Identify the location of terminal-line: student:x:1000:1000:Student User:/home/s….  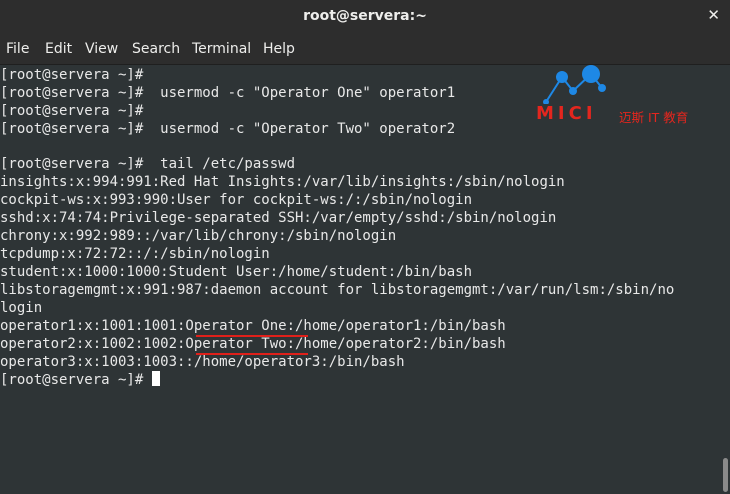
(236, 272).